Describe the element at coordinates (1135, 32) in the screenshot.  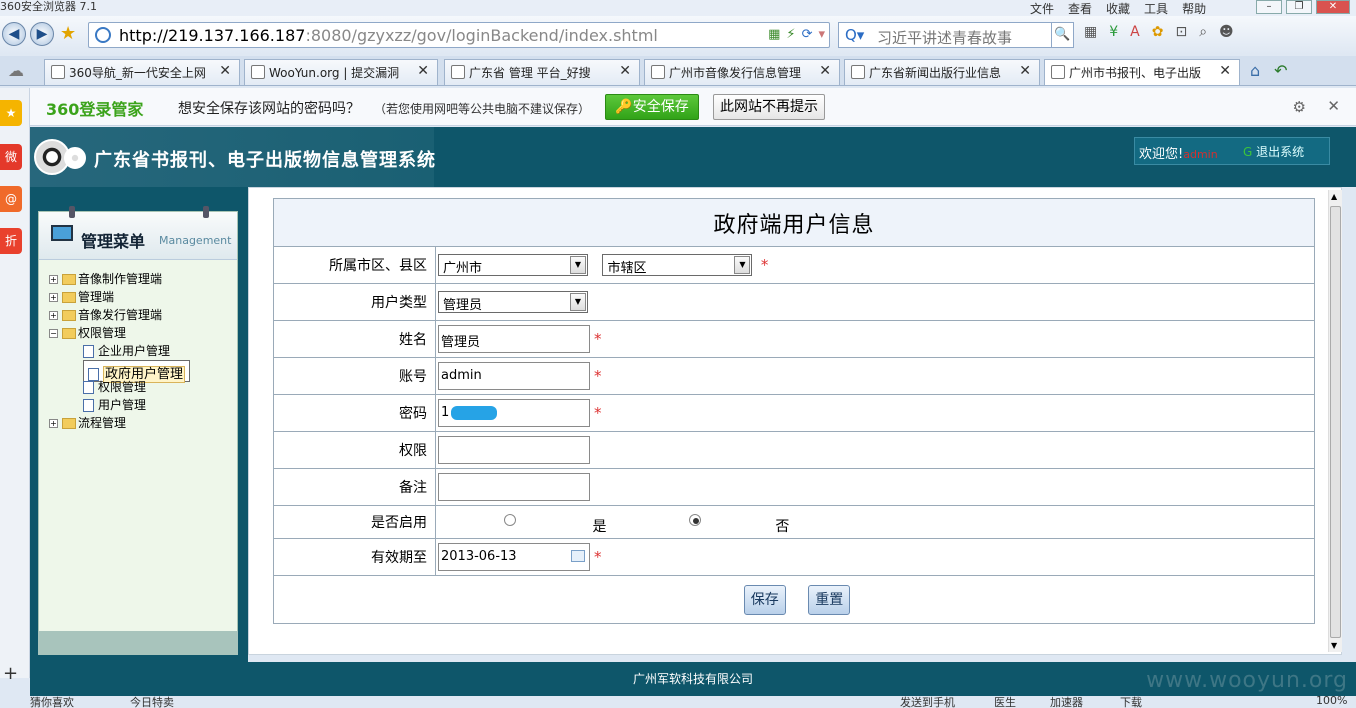
I see `pdf-icon: A` at that location.